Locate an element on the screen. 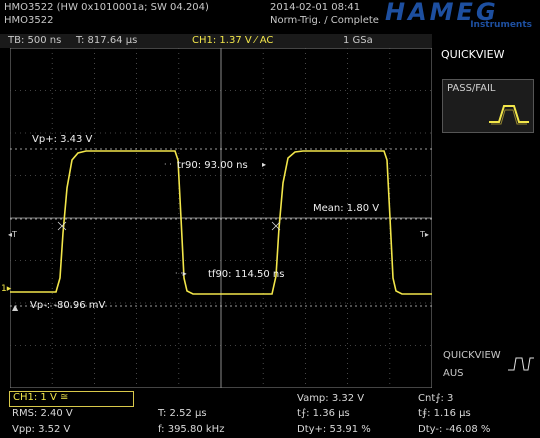 The image size is (540, 438). quickview-title: QUICKVIEW is located at coordinates (473, 54).